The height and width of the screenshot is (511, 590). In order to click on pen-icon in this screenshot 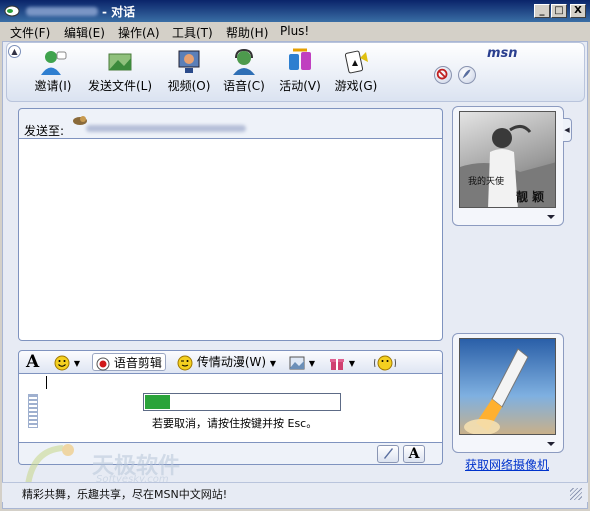, I will do `click(388, 453)`.